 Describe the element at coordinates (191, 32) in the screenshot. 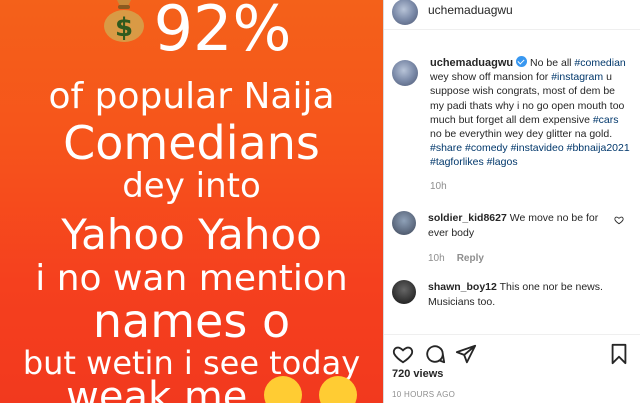

I see `image-line-percent: $ 92%` at that location.